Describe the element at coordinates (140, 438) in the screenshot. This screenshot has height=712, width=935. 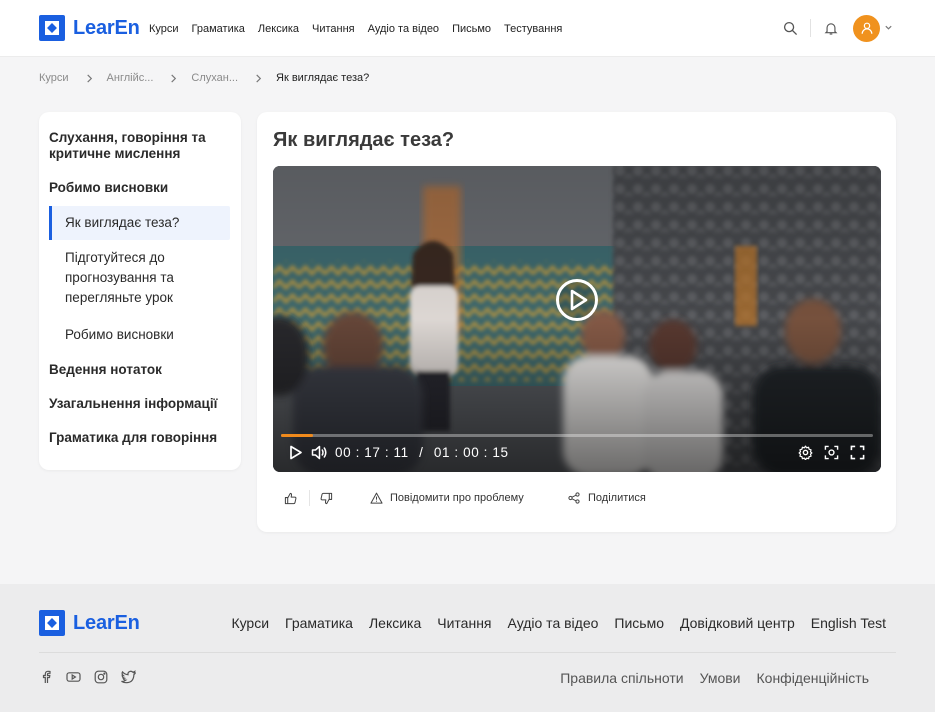
I see `sidebar-section-grammar: Граматика для говоріння` at that location.